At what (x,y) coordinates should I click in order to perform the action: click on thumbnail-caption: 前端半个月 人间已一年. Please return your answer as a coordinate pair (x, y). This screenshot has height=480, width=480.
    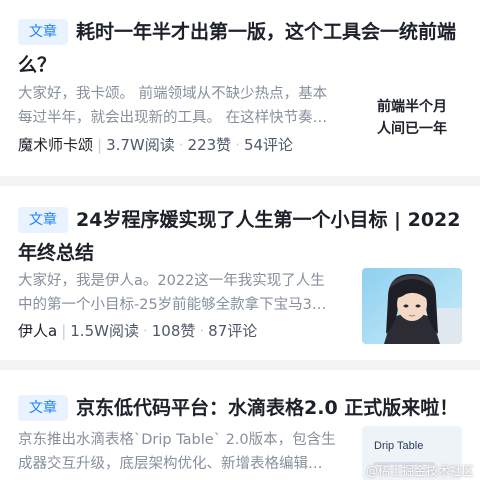
    Looking at the image, I should click on (412, 118).